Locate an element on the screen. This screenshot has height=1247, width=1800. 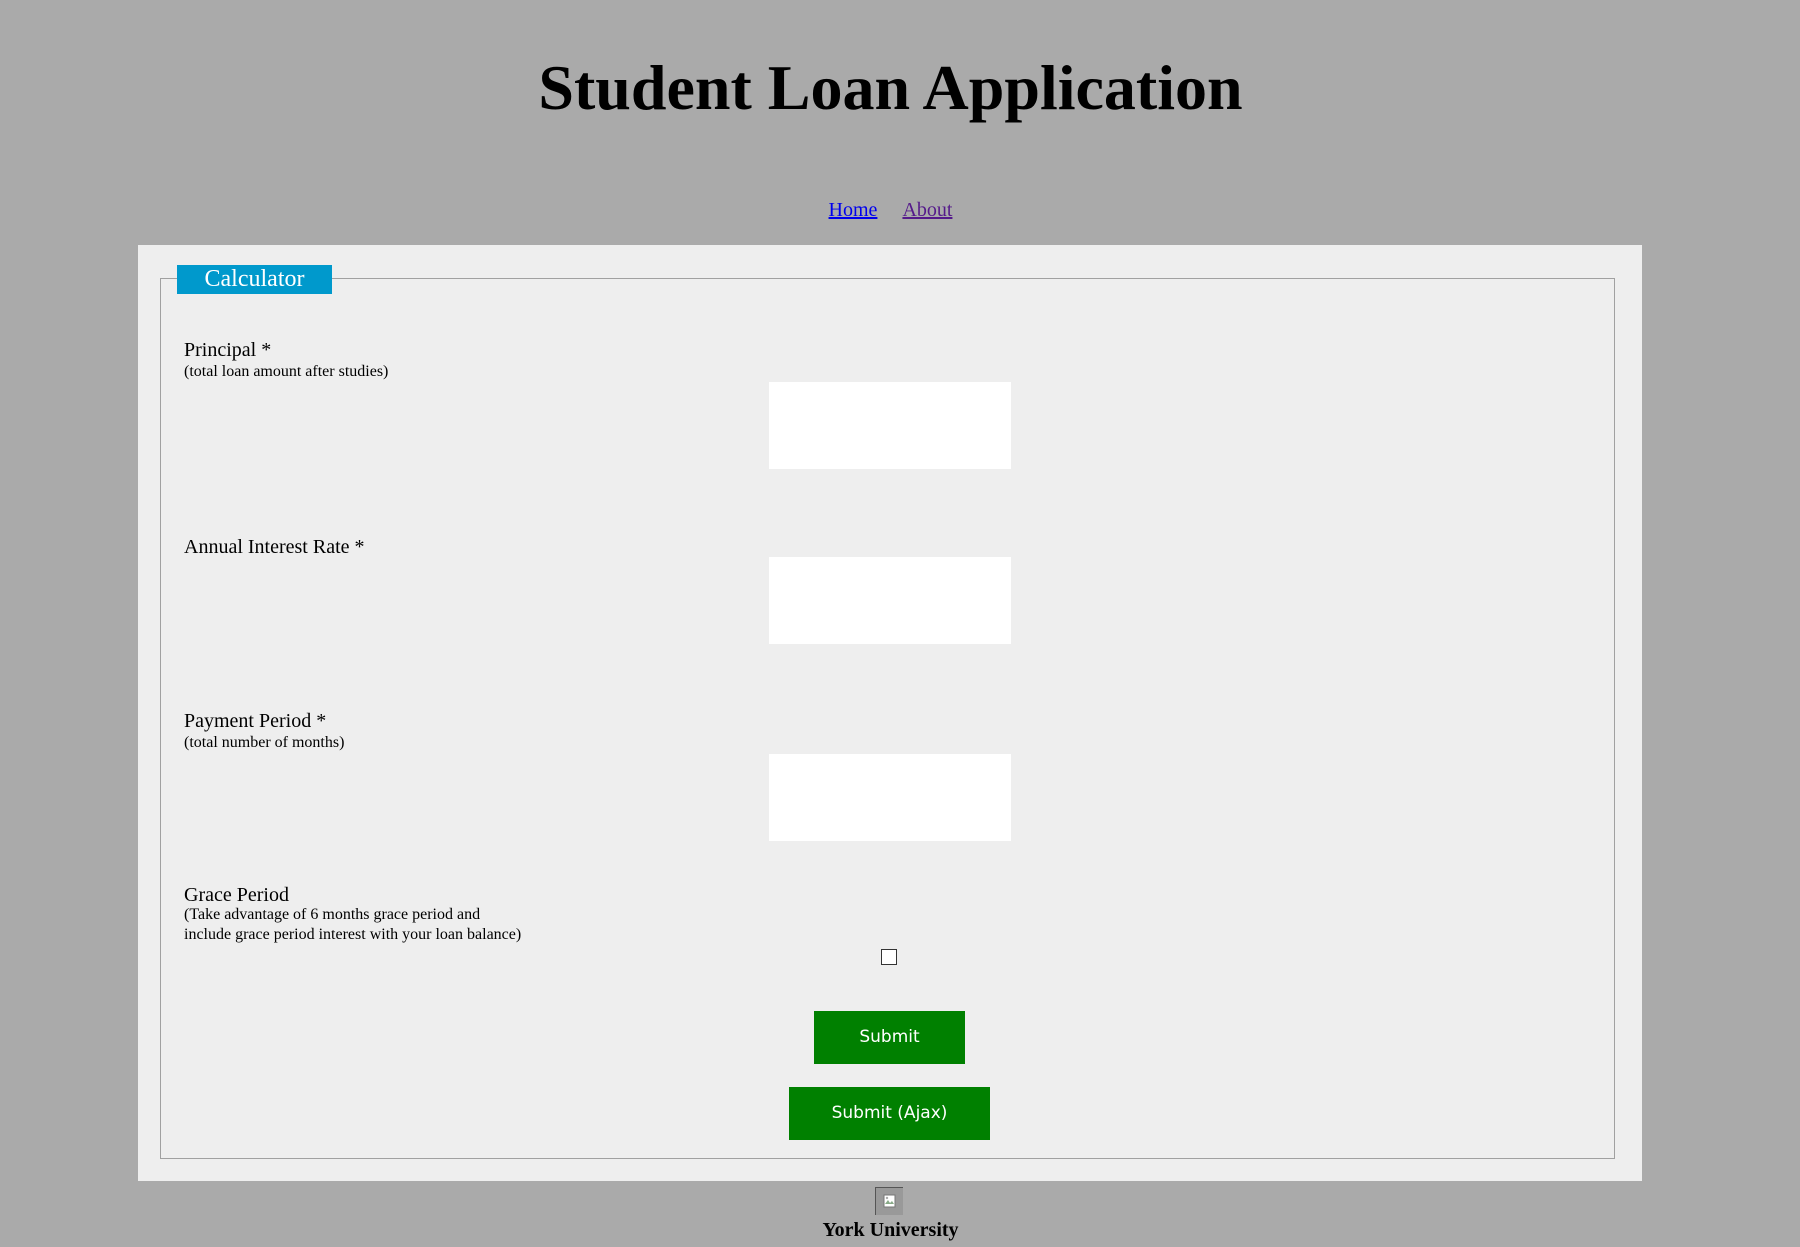
calculator-legend: Calculator is located at coordinates (254, 279).